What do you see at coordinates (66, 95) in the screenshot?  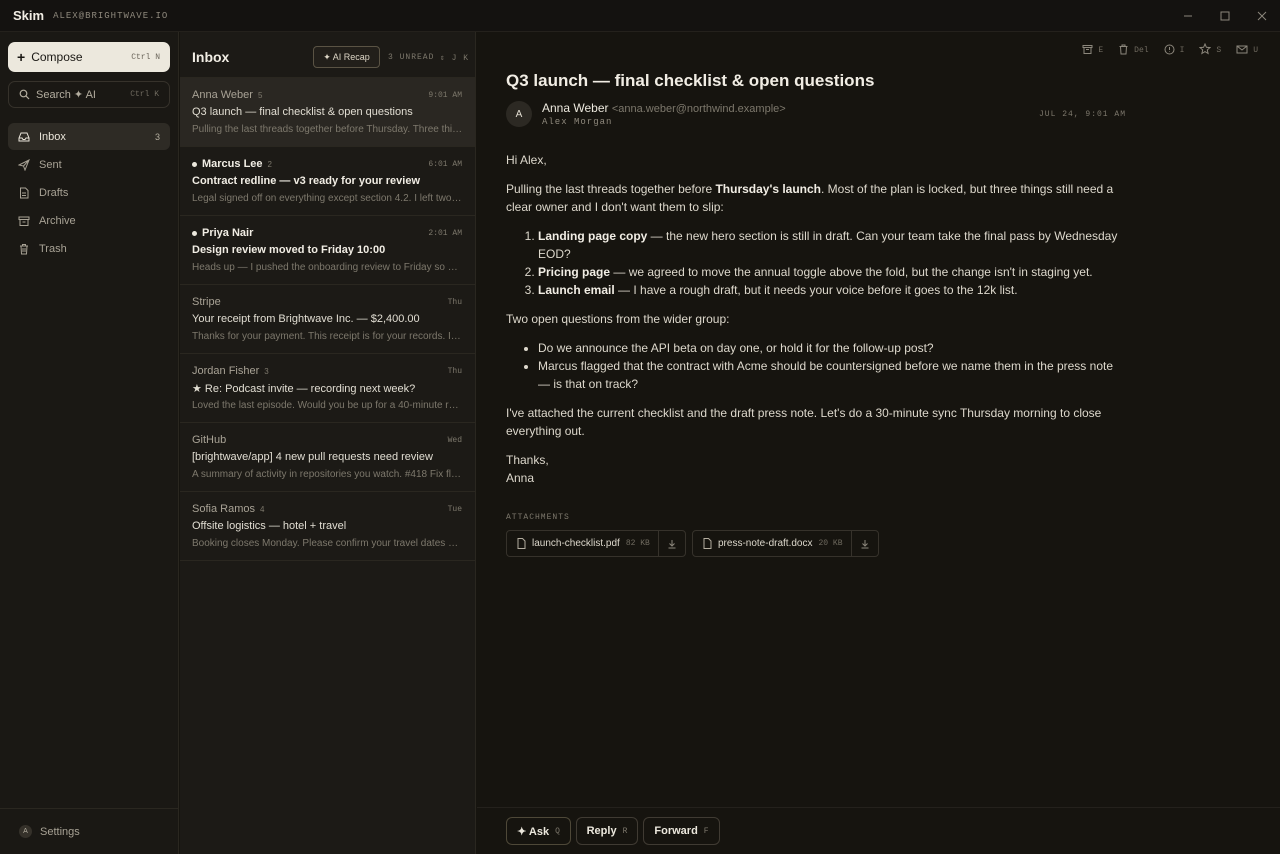 I see `search-placeholder: Search ✦ AI` at bounding box center [66, 95].